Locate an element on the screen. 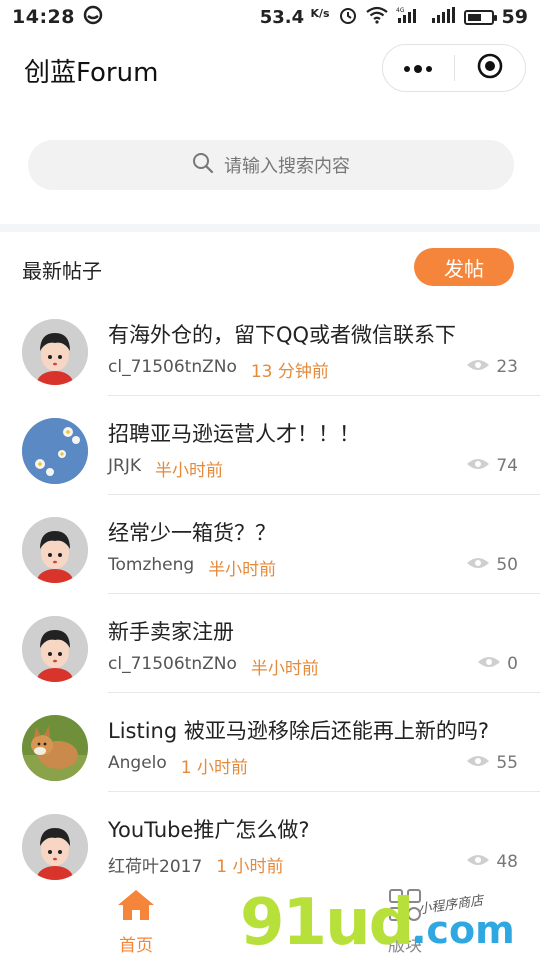 Image resolution: width=540 pixels, height=960 pixels. post-author: Angelo is located at coordinates (137, 763).